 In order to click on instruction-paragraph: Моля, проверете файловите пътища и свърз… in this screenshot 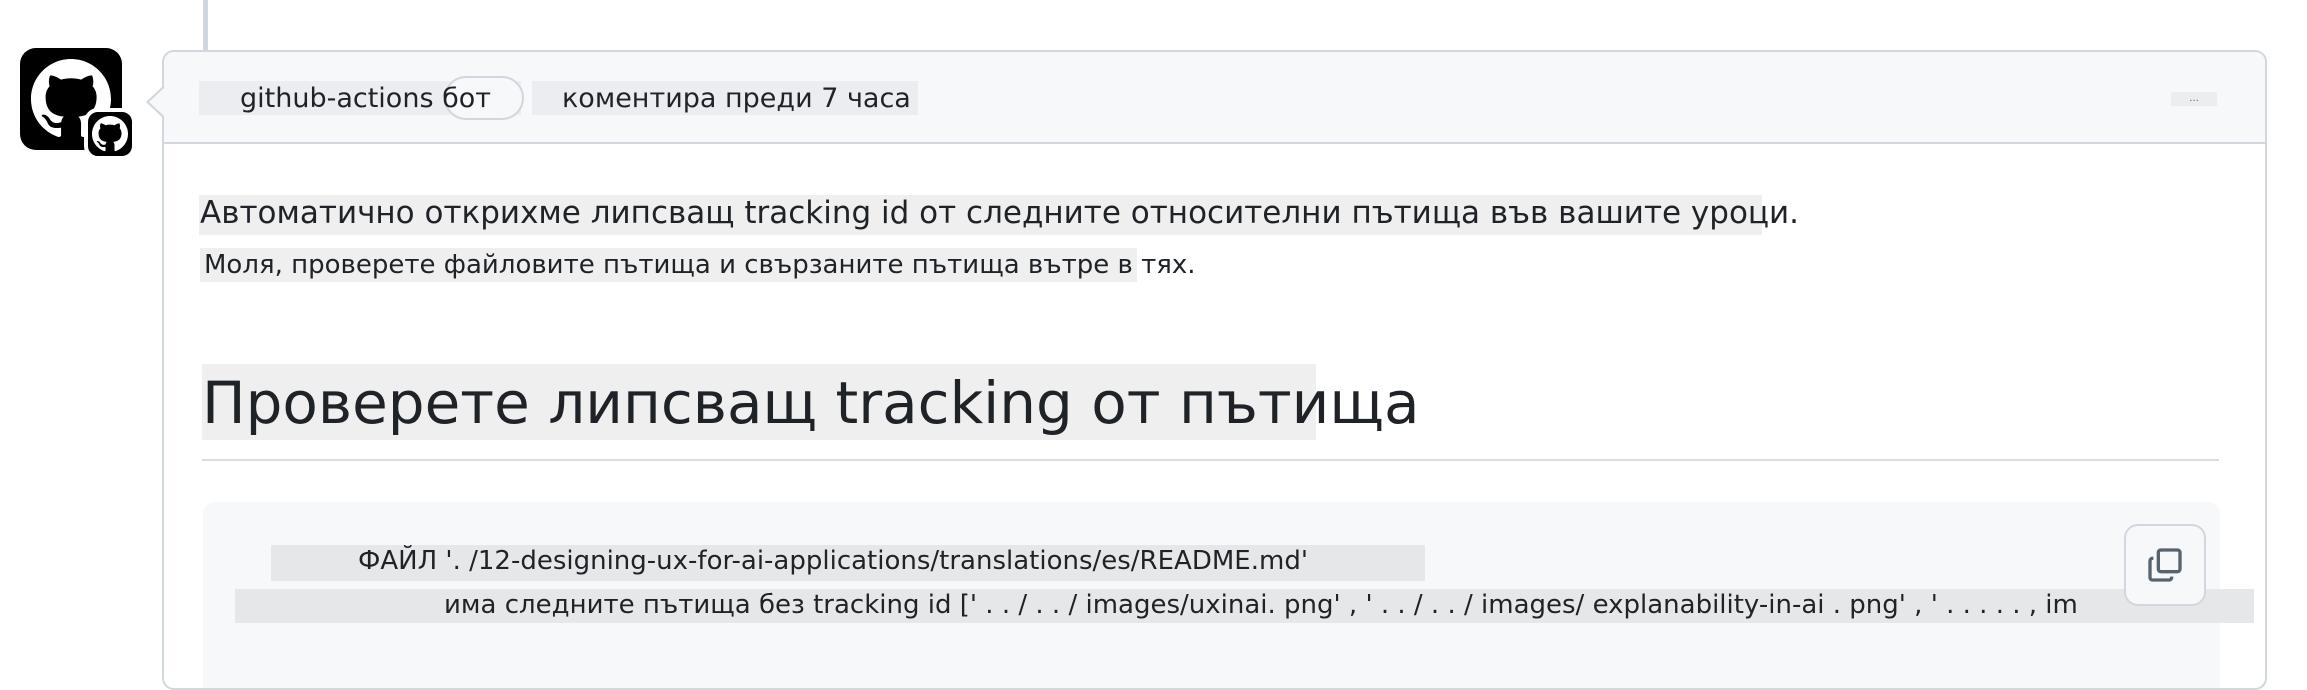, I will do `click(700, 265)`.